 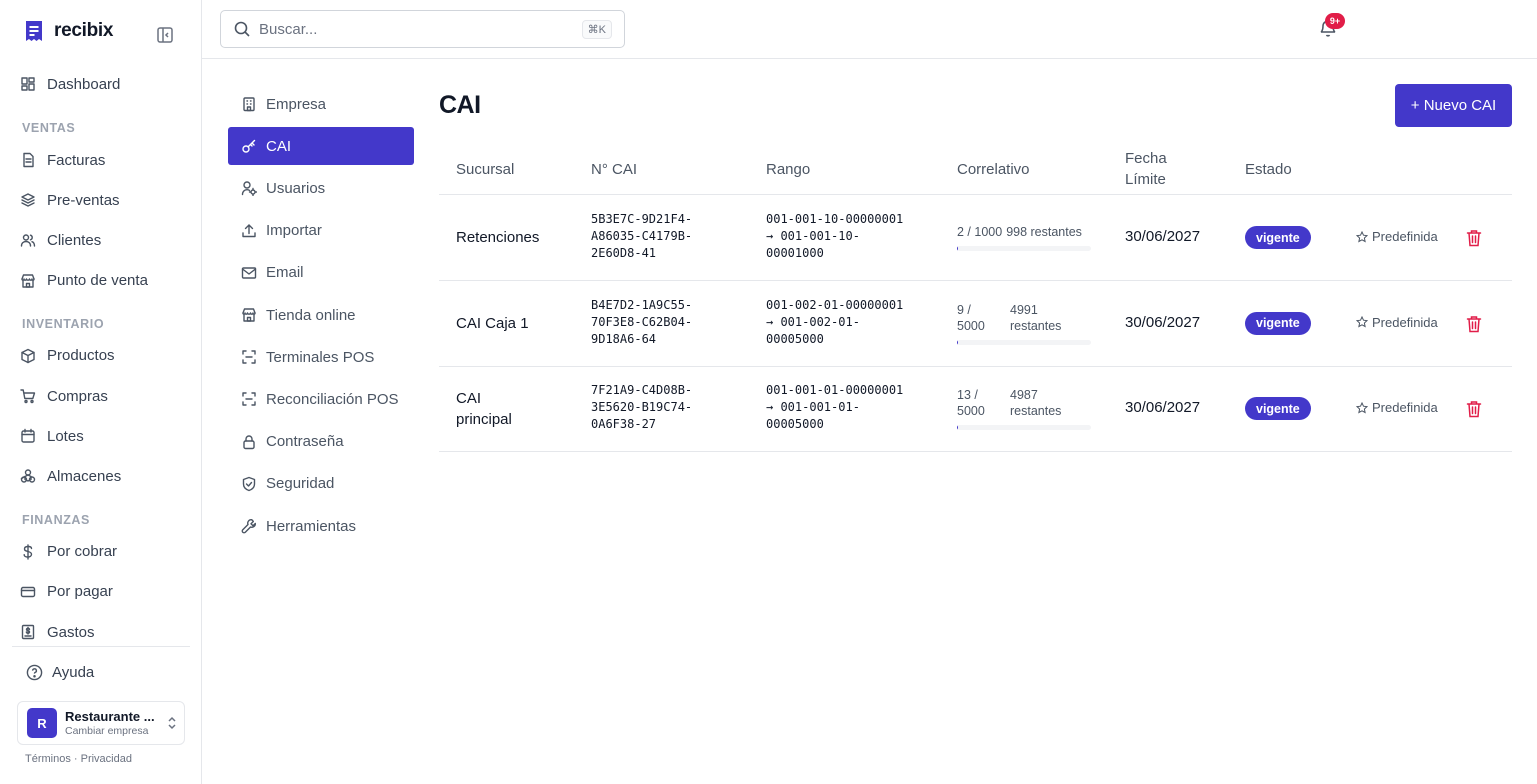 What do you see at coordinates (1024, 309) in the screenshot?
I see `corr_left-line: 4991` at bounding box center [1024, 309].